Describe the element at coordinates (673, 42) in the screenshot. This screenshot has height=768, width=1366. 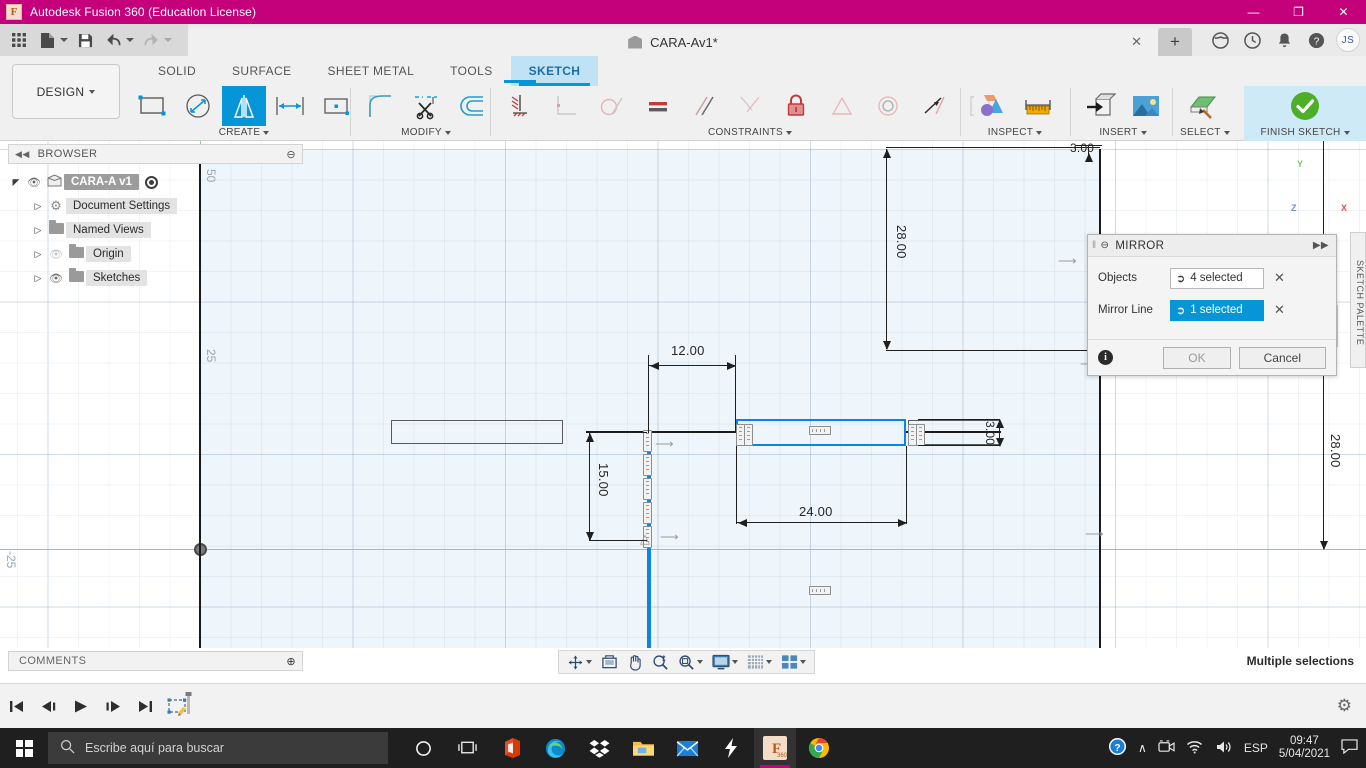
I see `document-tab: CARA-Av1* ✕` at that location.